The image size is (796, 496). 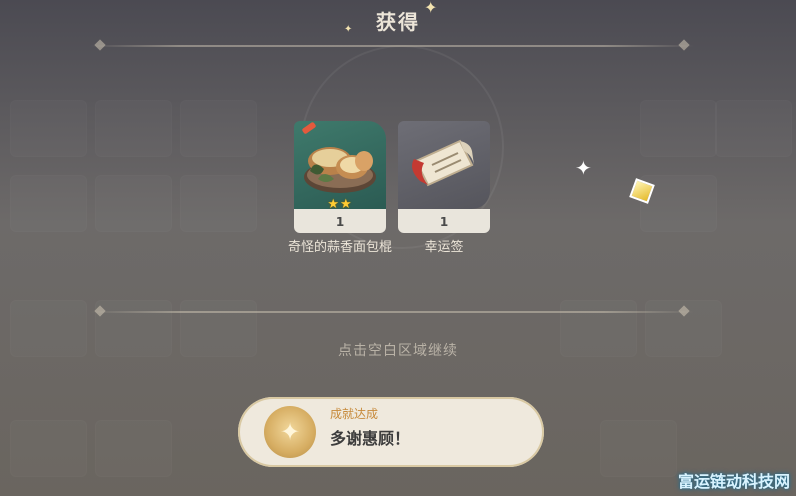 I want to click on sparkle-icon: ✦, so click(x=583, y=168).